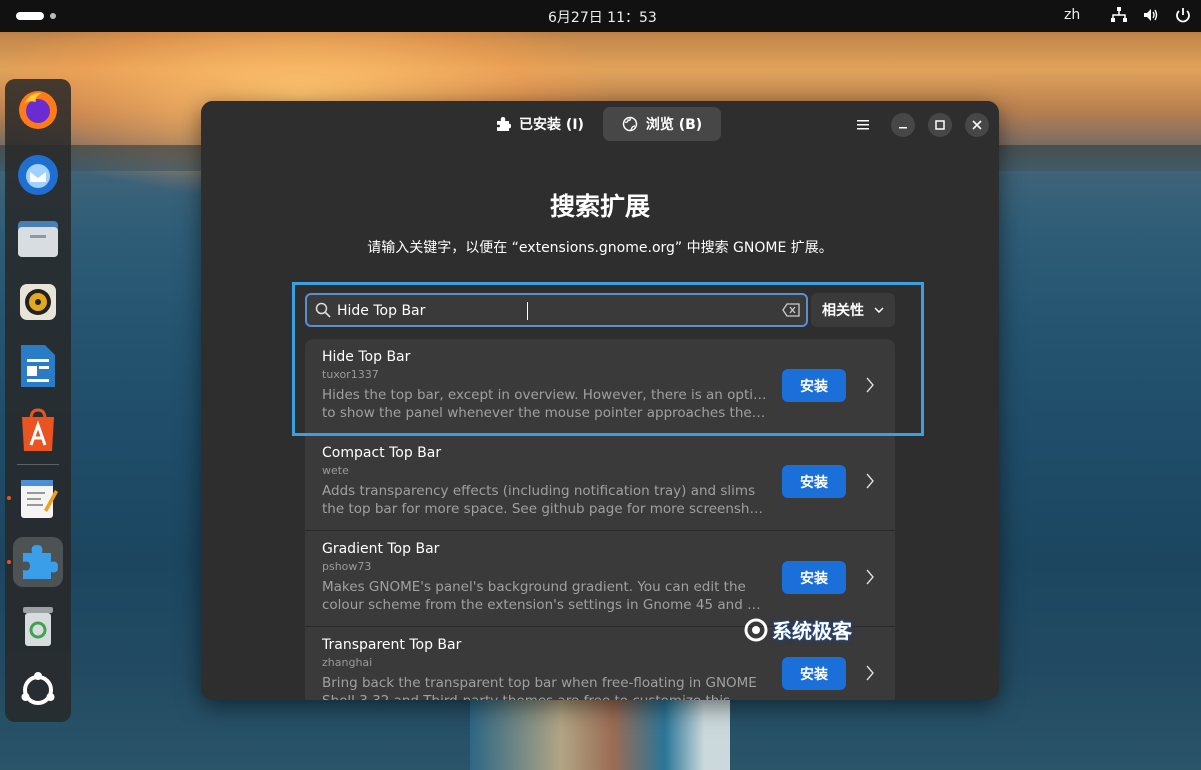 Image resolution: width=1201 pixels, height=770 pixels. I want to click on tab-installed: 已安装 (I), so click(539, 124).